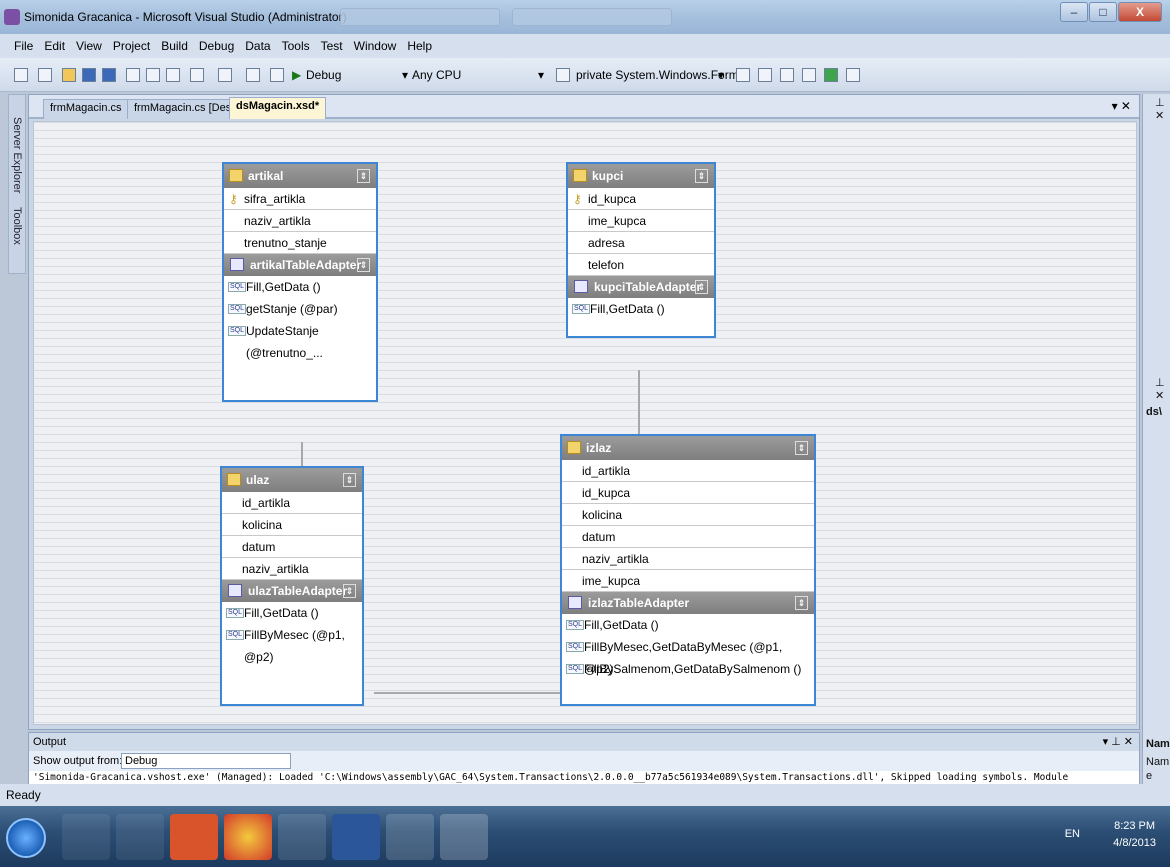  What do you see at coordinates (174, 46) in the screenshot?
I see `menu-build: Build` at bounding box center [174, 46].